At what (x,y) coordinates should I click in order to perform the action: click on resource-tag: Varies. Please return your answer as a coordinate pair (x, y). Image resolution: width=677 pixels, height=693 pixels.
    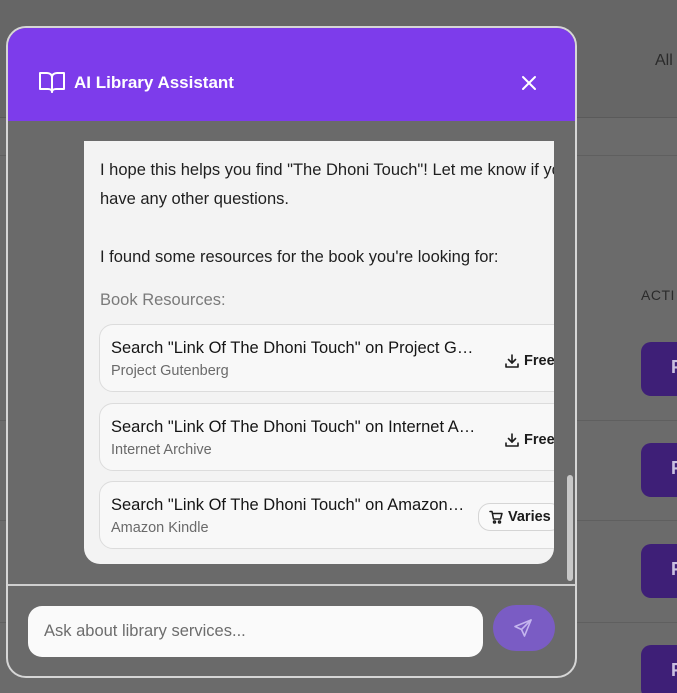
    Looking at the image, I should click on (516, 517).